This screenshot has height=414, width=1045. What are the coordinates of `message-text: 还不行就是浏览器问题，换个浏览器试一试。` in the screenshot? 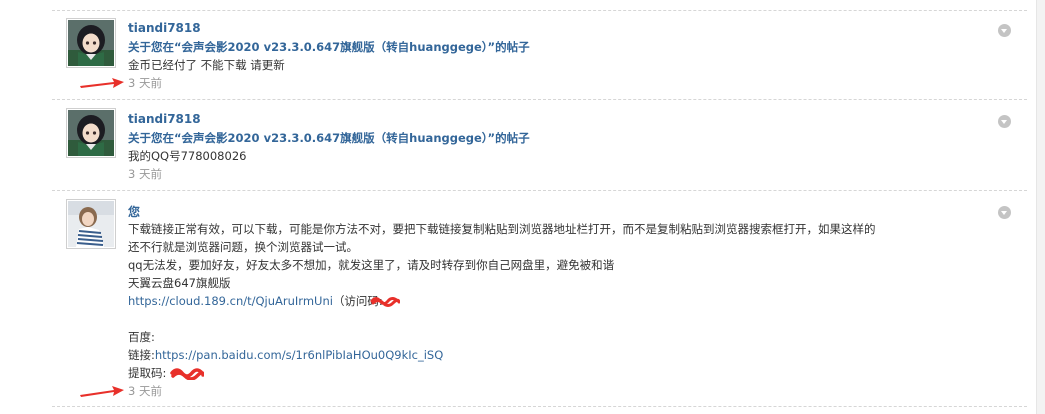 It's located at (243, 247).